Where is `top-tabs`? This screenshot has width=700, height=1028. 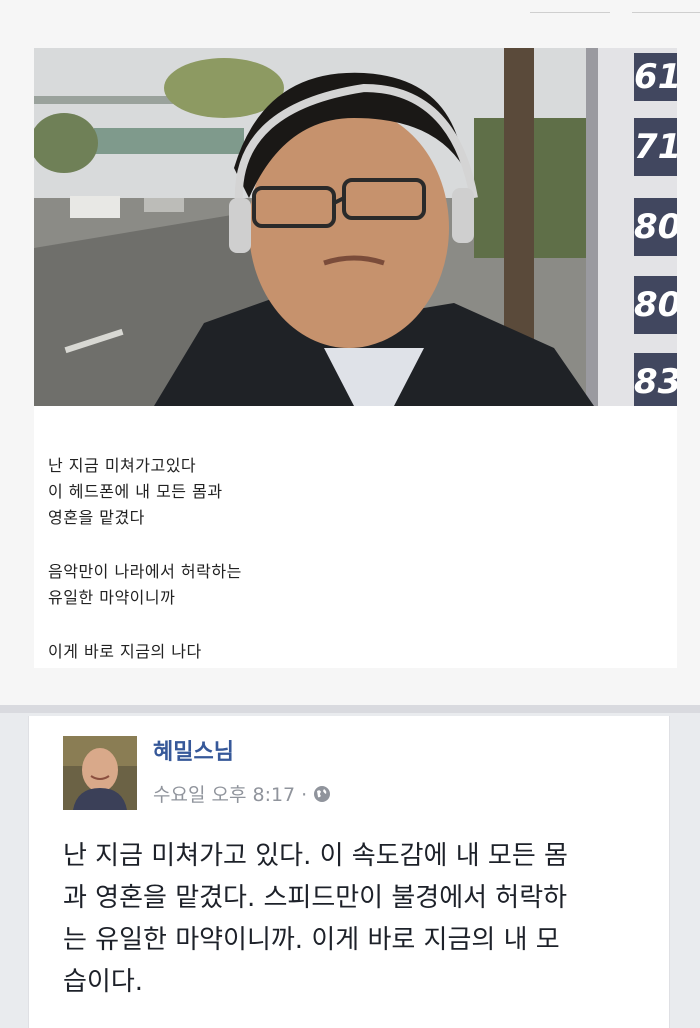 top-tabs is located at coordinates (615, 7).